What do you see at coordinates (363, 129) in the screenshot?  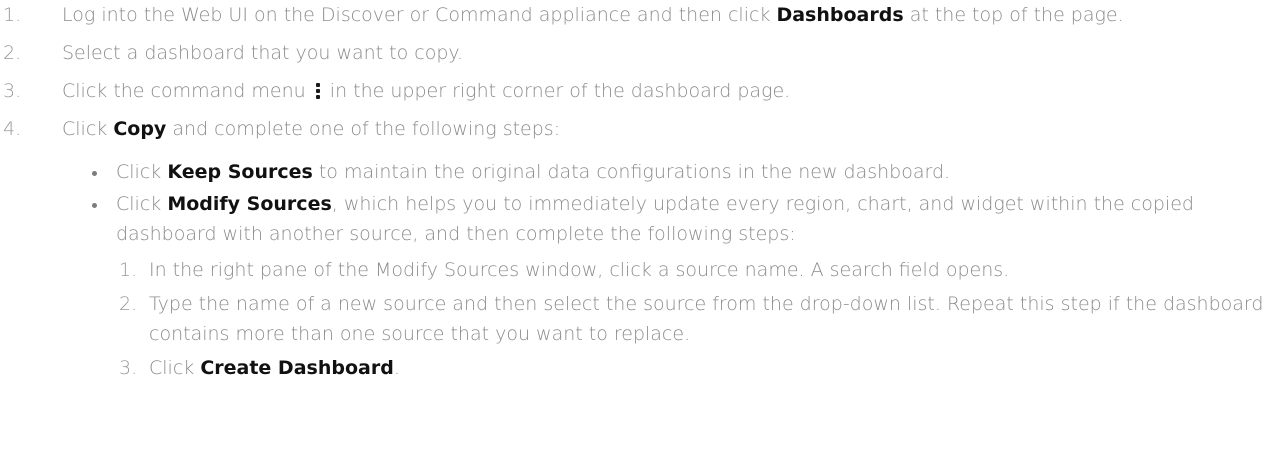 I see `step-text: and complete one of the following steps:` at bounding box center [363, 129].